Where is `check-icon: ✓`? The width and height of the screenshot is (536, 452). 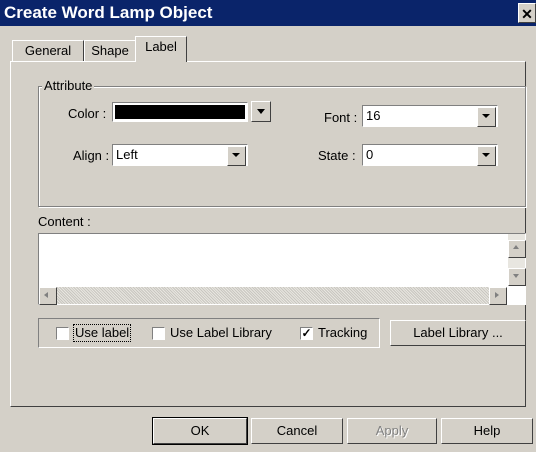
check-icon: ✓ is located at coordinates (306, 333).